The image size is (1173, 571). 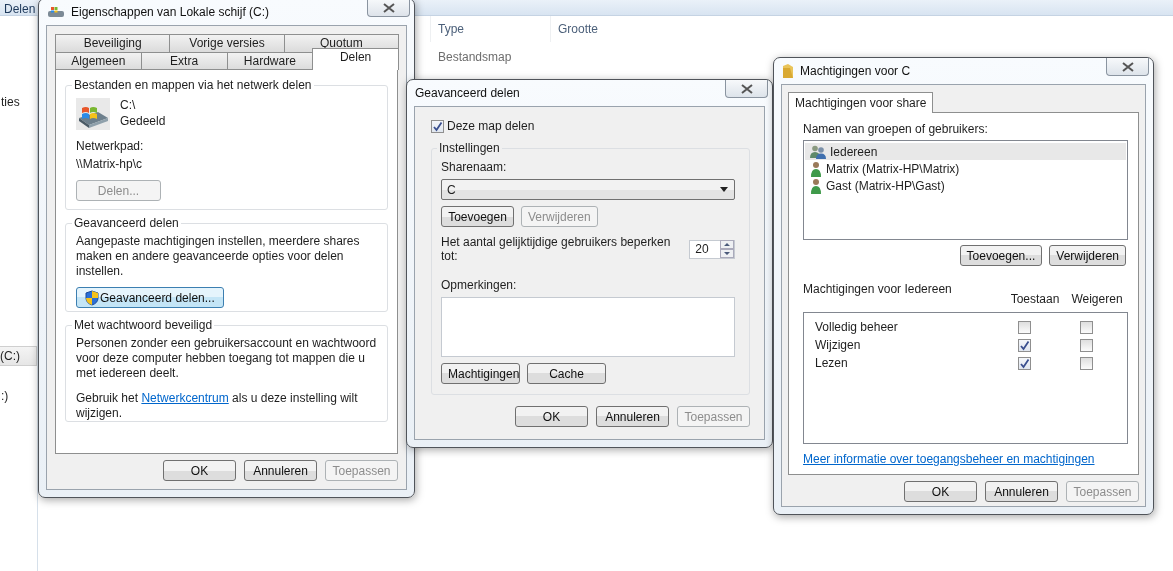 What do you see at coordinates (98, 61) in the screenshot?
I see `tab: Algemeen` at bounding box center [98, 61].